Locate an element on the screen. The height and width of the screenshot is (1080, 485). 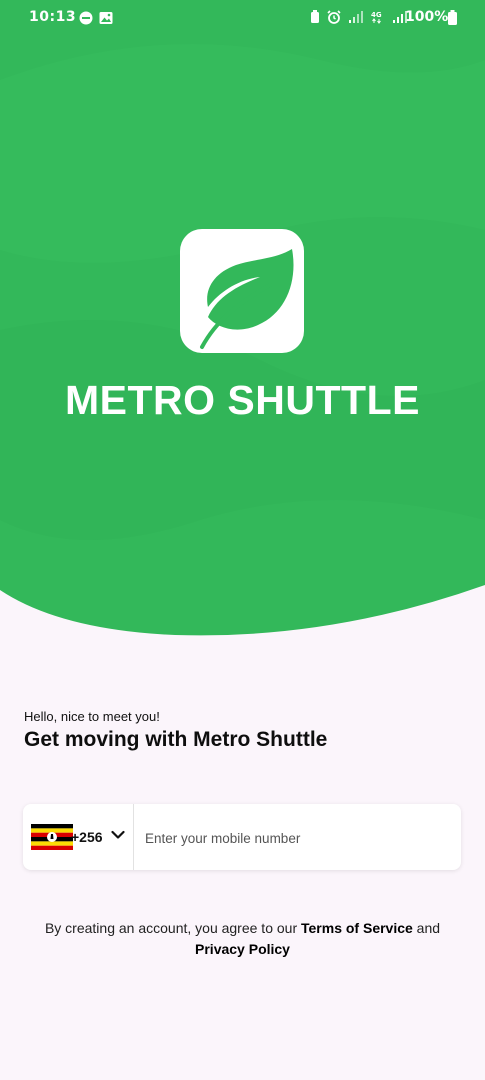
legal-conjunction: and is located at coordinates (426, 928).